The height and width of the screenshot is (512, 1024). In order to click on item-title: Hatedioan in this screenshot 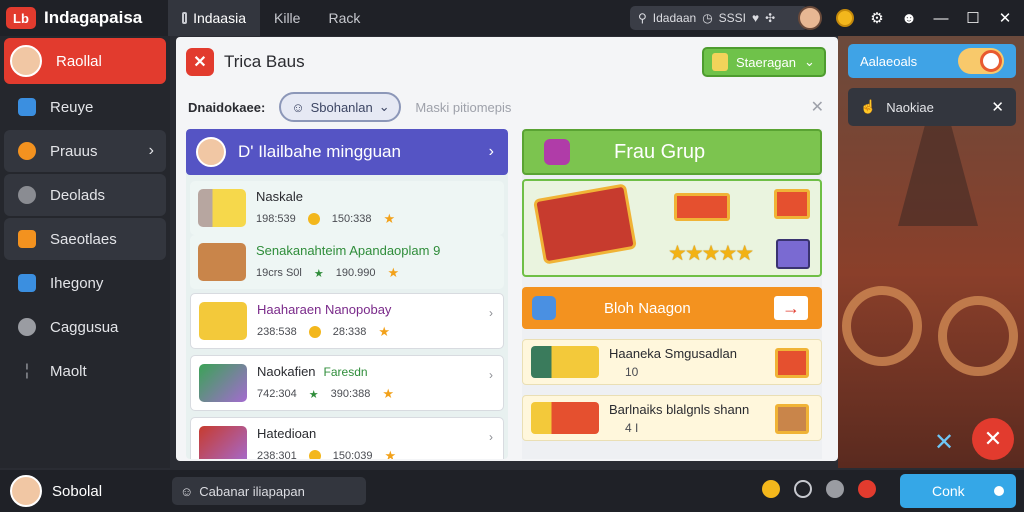, I will do `click(287, 433)`.